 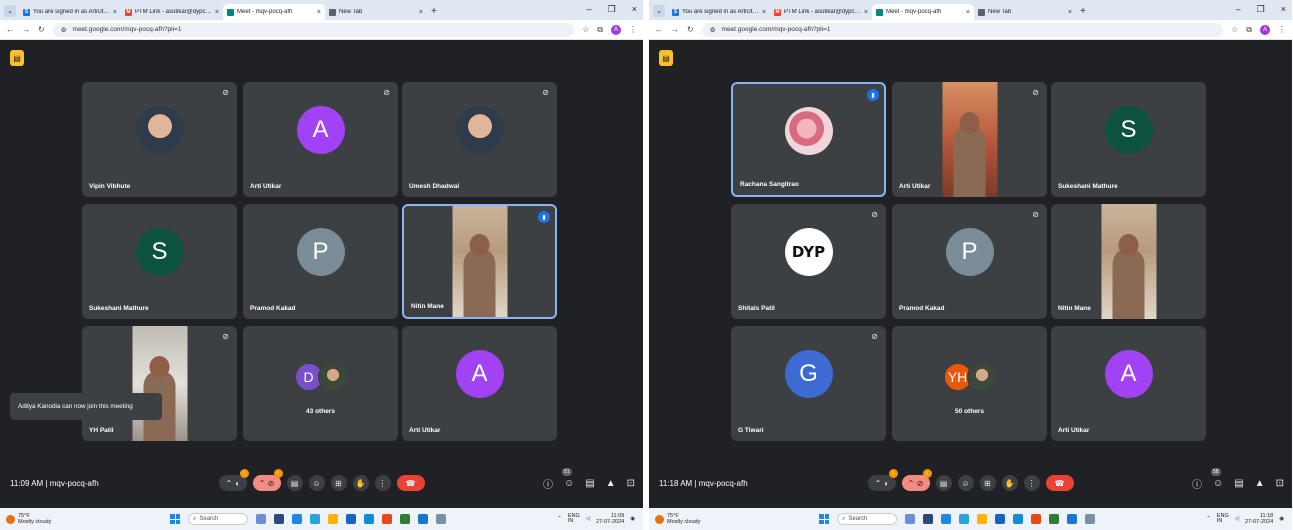 I want to click on browser-tab: Meet - mqv-pocq-afh ×, so click(x=923, y=12).